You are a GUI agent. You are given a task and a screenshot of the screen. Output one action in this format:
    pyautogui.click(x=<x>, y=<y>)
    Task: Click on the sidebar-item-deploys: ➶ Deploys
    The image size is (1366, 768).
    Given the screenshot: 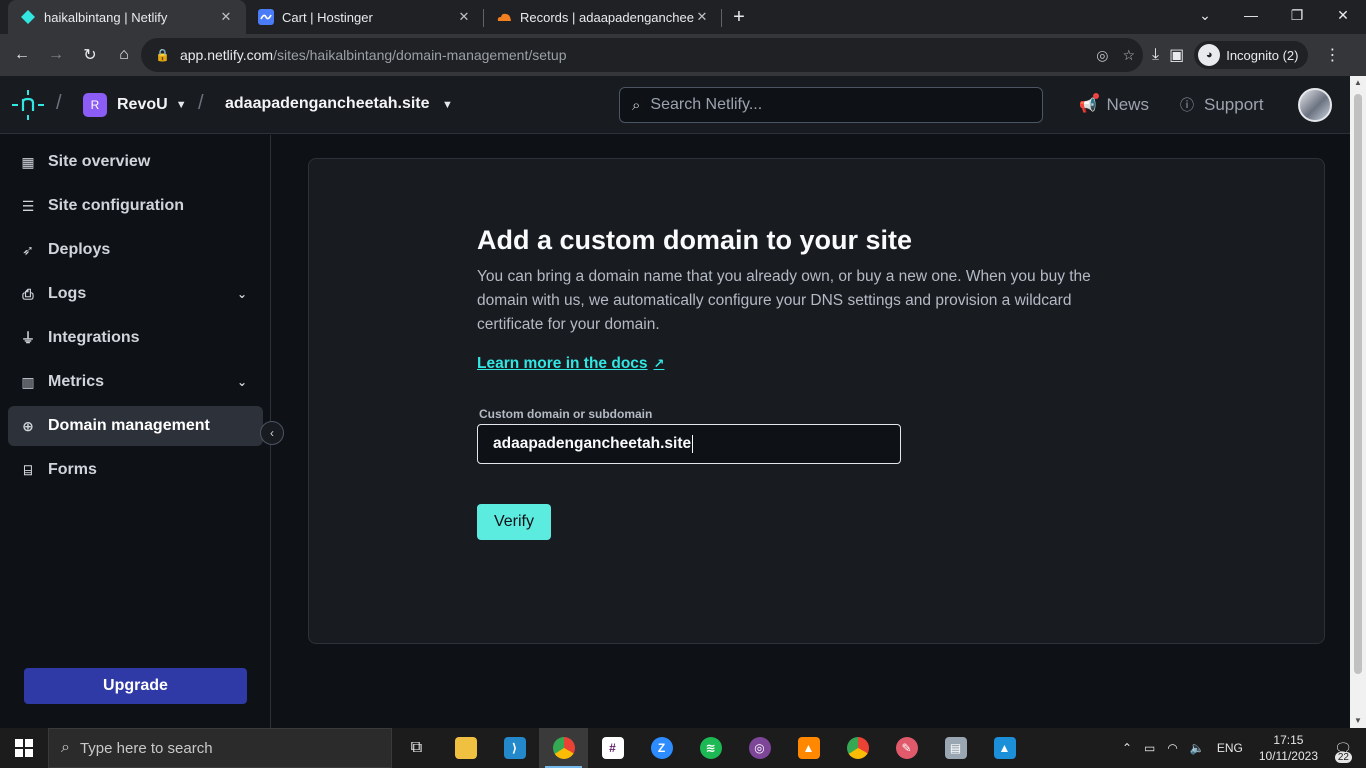 What is the action you would take?
    pyautogui.click(x=135, y=250)
    